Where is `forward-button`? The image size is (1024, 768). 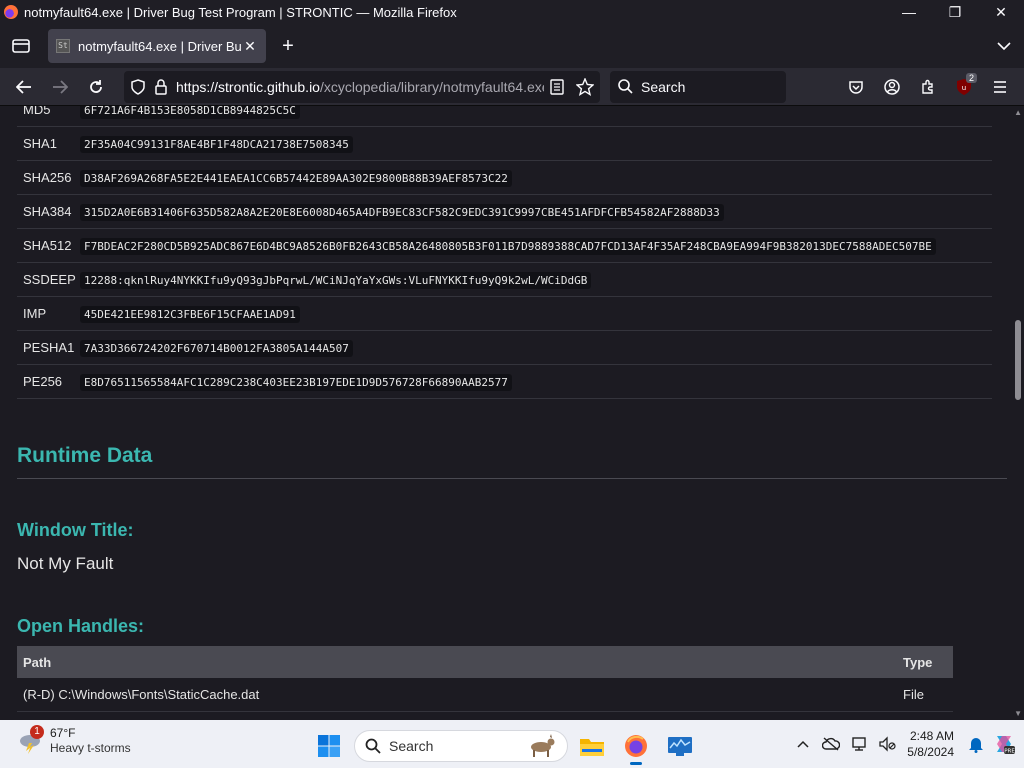 forward-button is located at coordinates (60, 87).